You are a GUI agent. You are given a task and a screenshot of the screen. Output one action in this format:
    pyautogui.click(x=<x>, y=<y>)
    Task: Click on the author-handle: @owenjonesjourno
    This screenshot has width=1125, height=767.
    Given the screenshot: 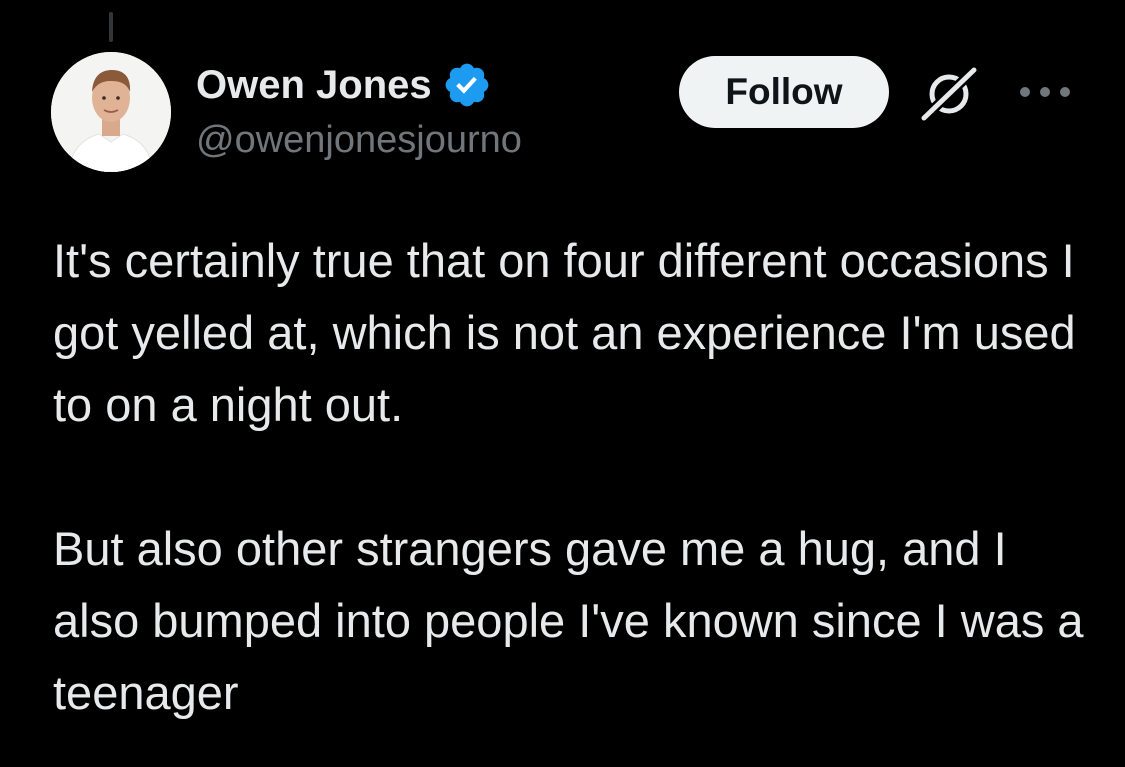 What is the action you would take?
    pyautogui.click(x=359, y=140)
    